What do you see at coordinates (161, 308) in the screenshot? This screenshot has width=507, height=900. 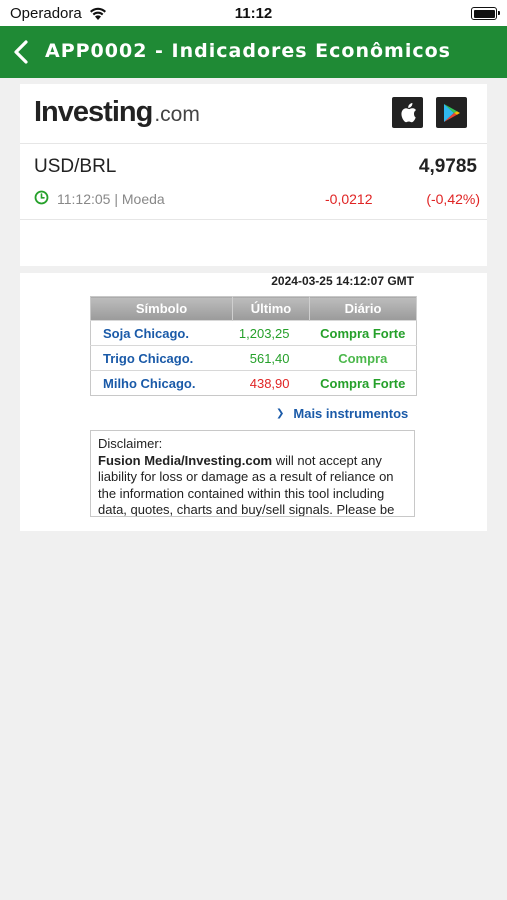 I see `column-header-symbol: Símbolo` at bounding box center [161, 308].